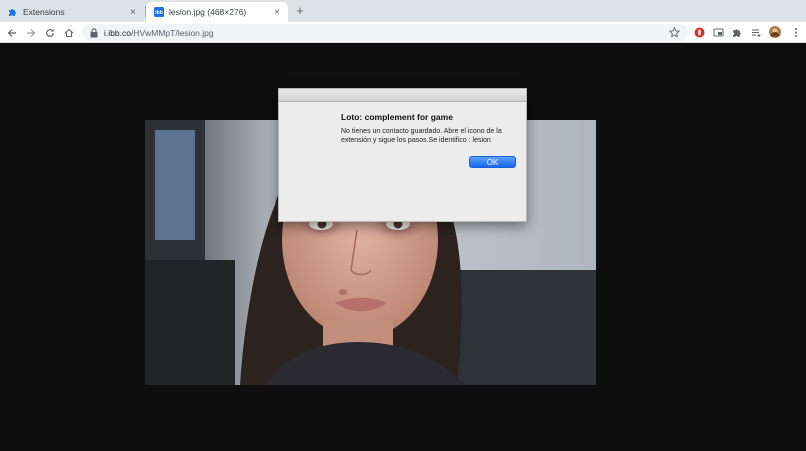  I want to click on cast-extension-icon, so click(718, 32).